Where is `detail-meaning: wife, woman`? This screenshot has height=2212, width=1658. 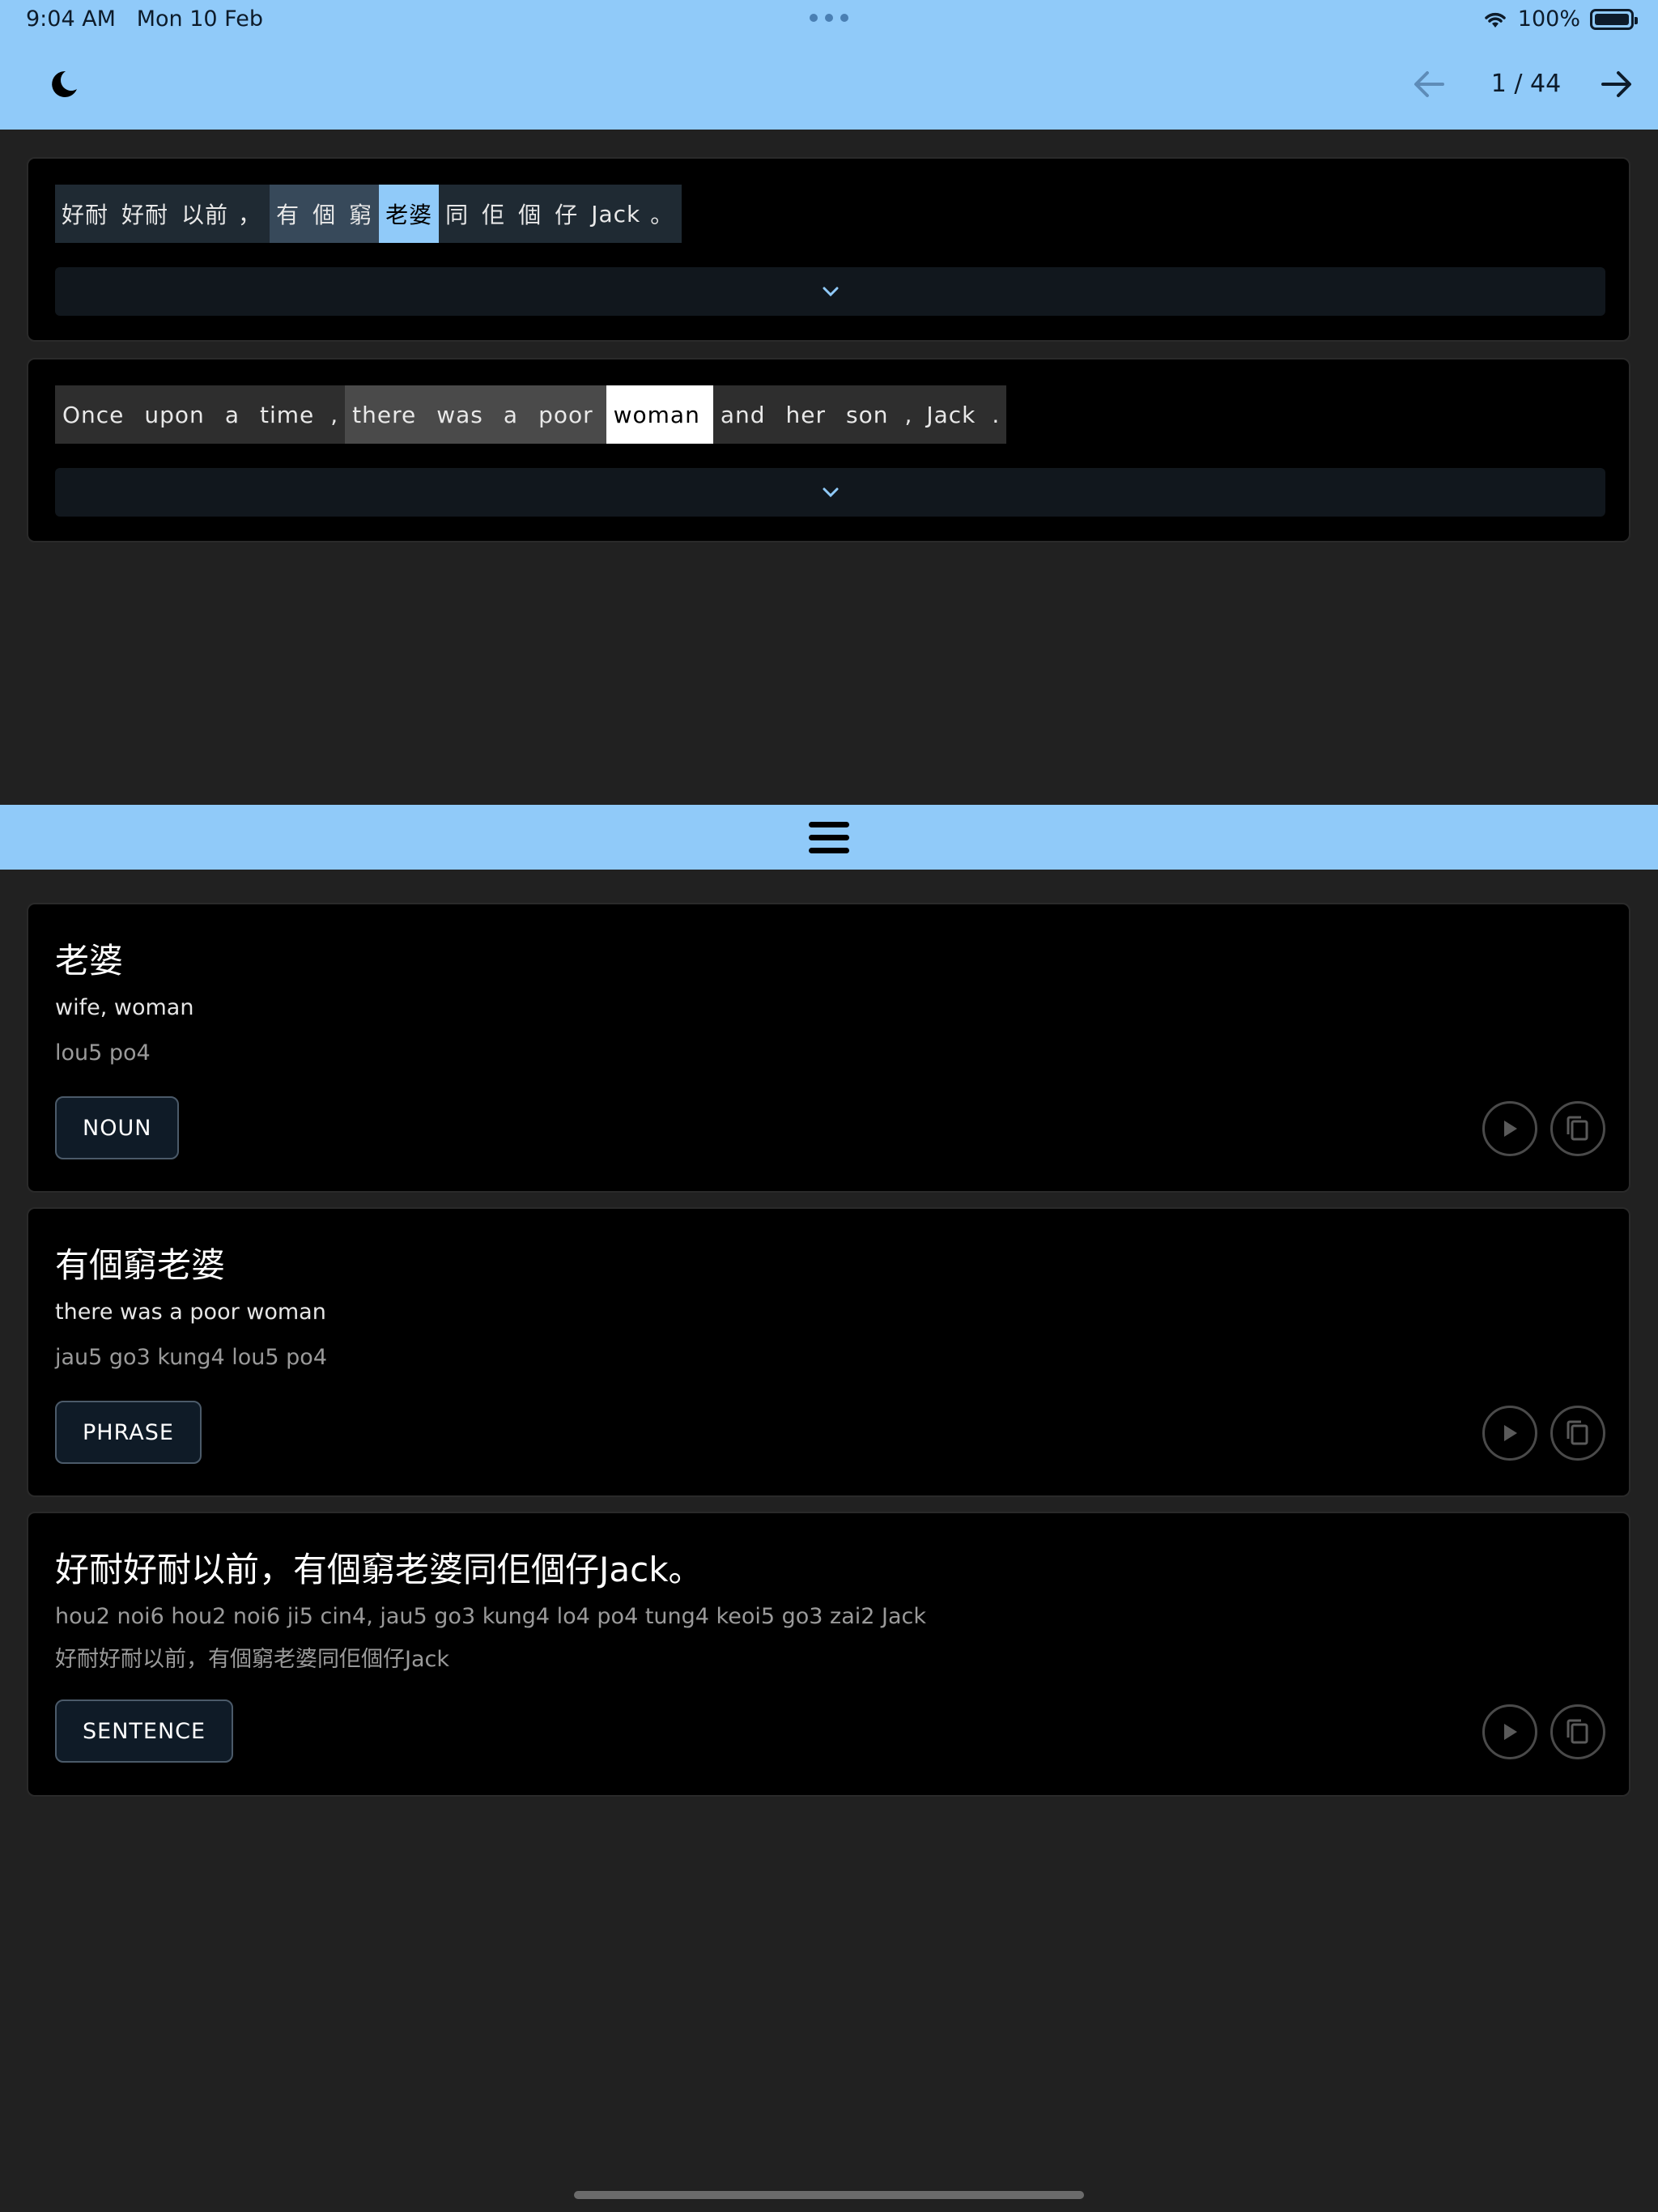 detail-meaning: wife, woman is located at coordinates (124, 1008).